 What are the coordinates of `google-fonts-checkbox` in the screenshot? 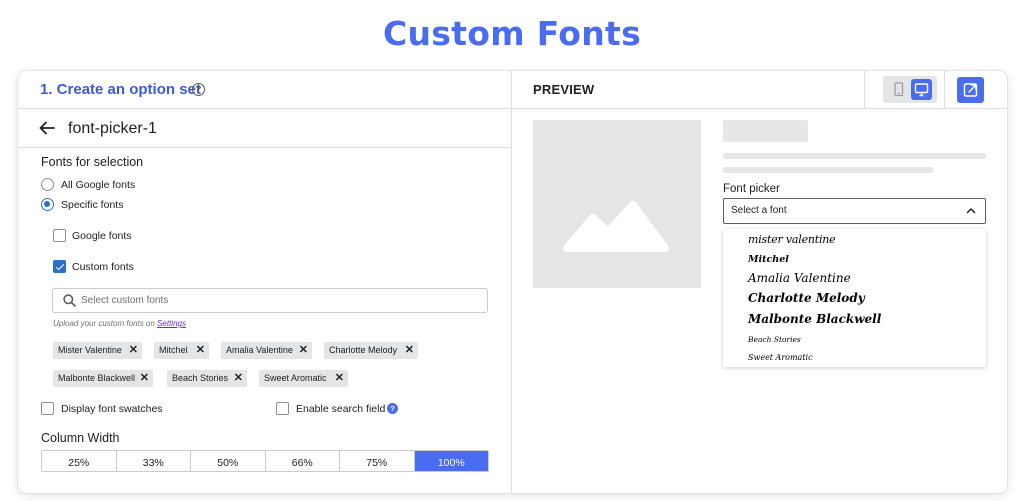 It's located at (59, 235).